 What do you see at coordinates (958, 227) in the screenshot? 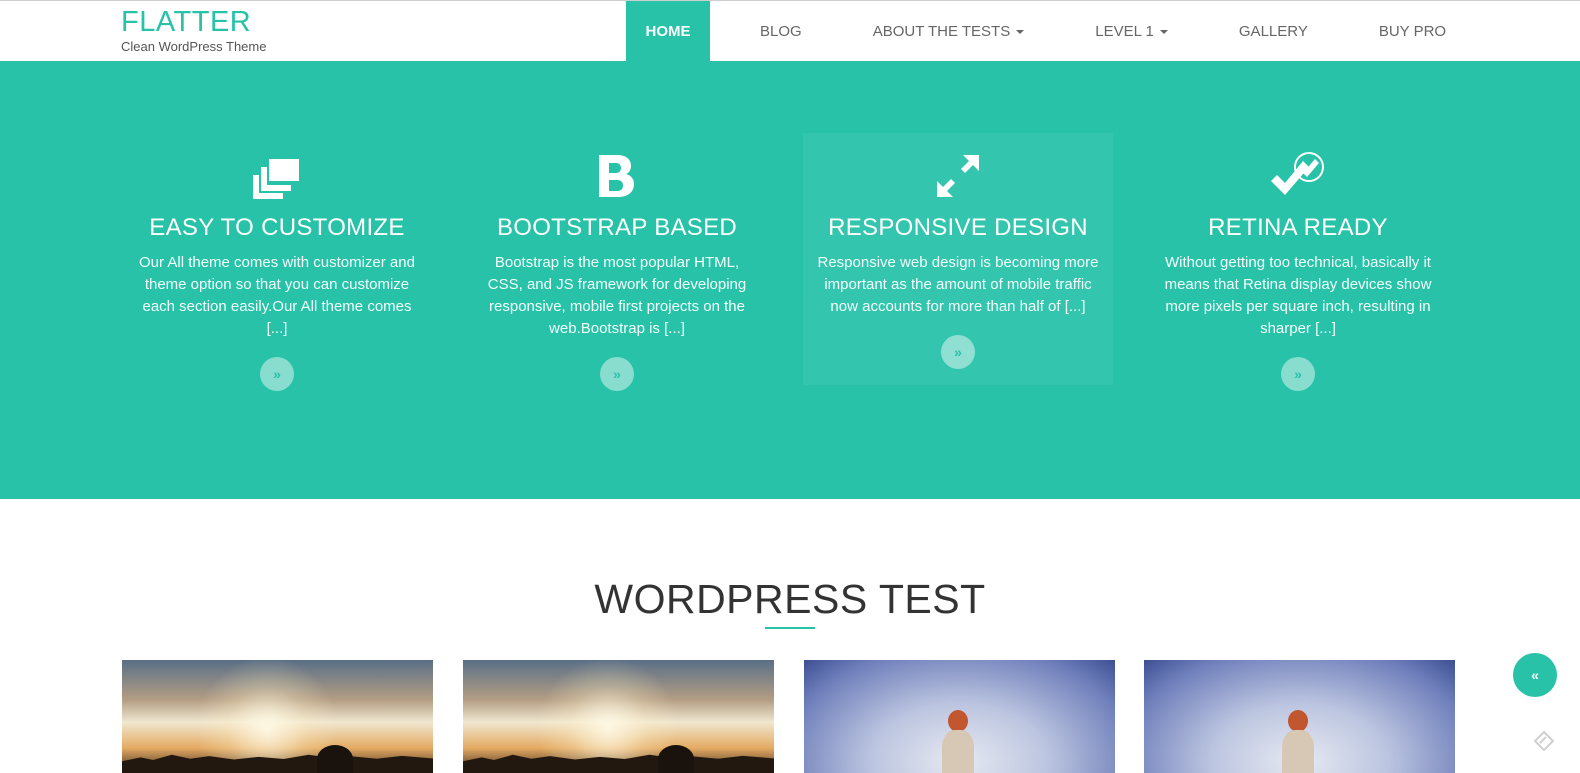
I see `feature-title: RESPONSIVE DESIGN` at bounding box center [958, 227].